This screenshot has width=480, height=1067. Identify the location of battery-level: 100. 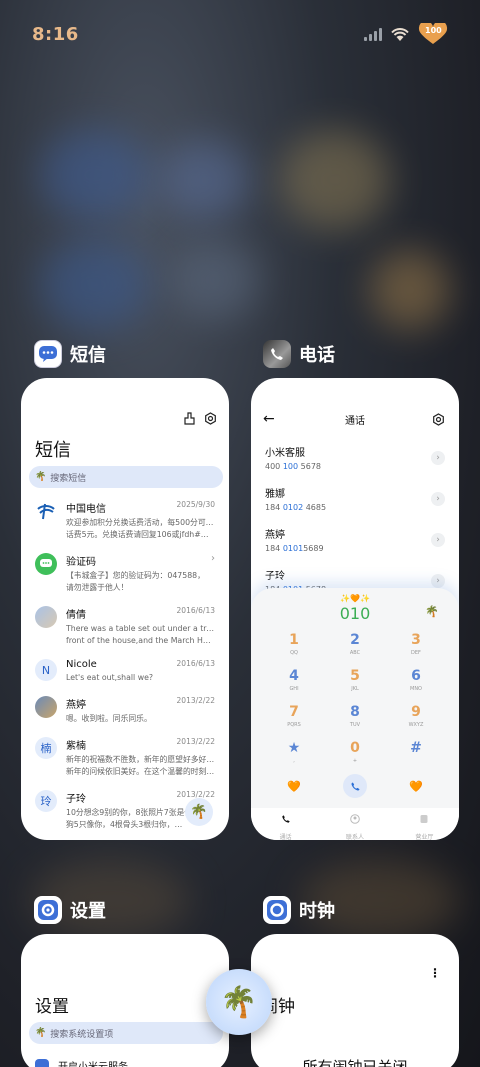
(433, 30).